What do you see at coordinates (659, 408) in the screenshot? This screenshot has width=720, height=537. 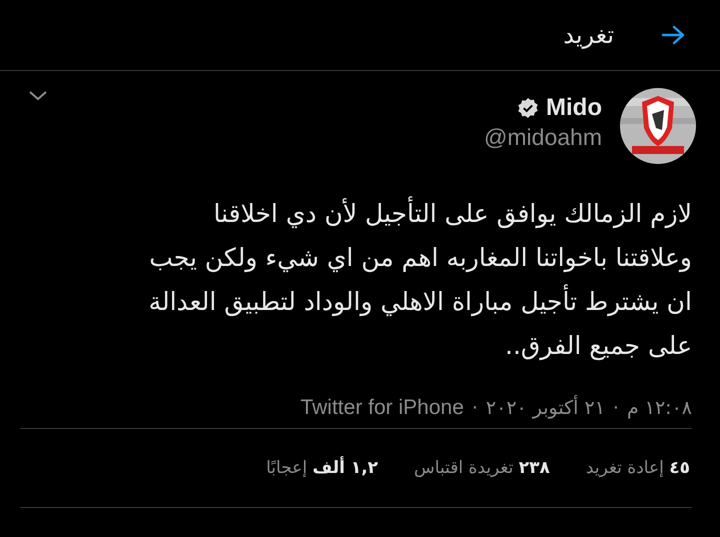 I see `tweet-time: ١٢:٠٨ م` at bounding box center [659, 408].